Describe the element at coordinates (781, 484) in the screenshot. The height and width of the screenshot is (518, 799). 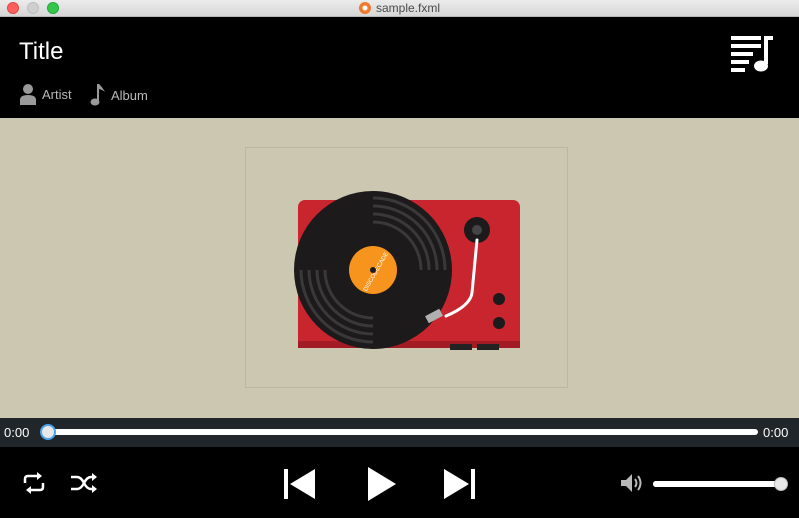
I see `volume-knob` at that location.